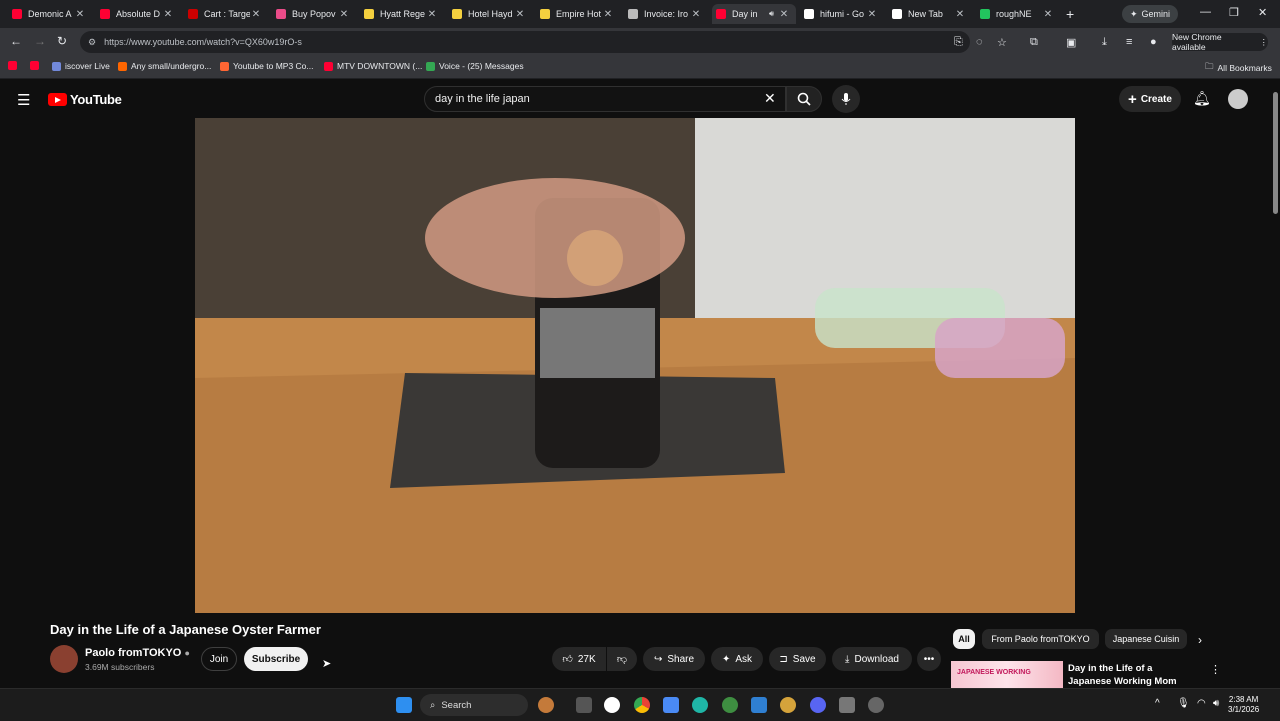 The height and width of the screenshot is (721, 1280). Describe the element at coordinates (1150, 99) in the screenshot. I see `create-button: + Create` at that location.